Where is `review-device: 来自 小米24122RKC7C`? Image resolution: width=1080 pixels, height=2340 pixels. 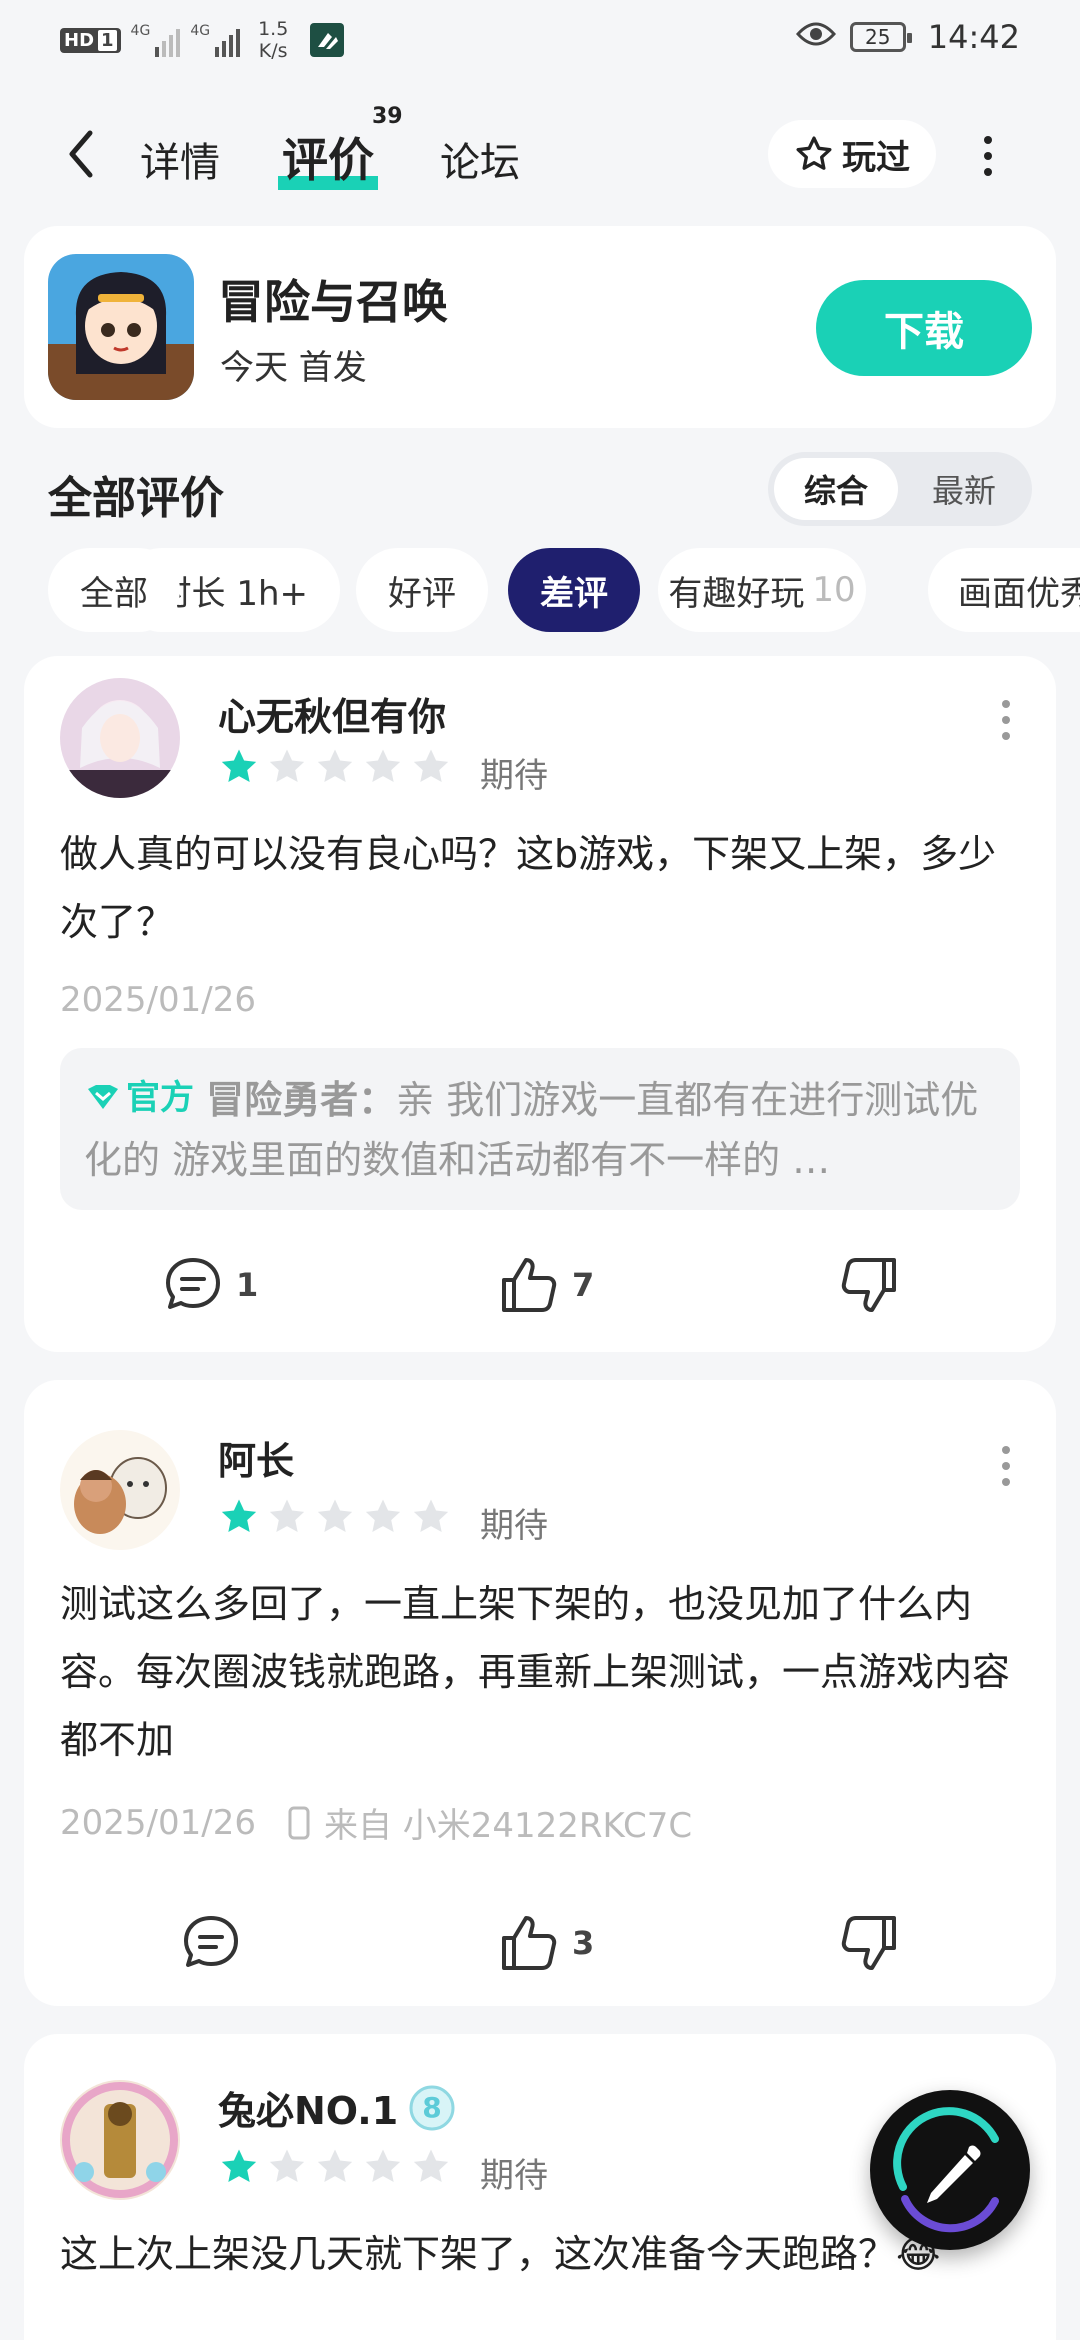
review-device: 来自 小米24122RKC7C is located at coordinates (508, 1826).